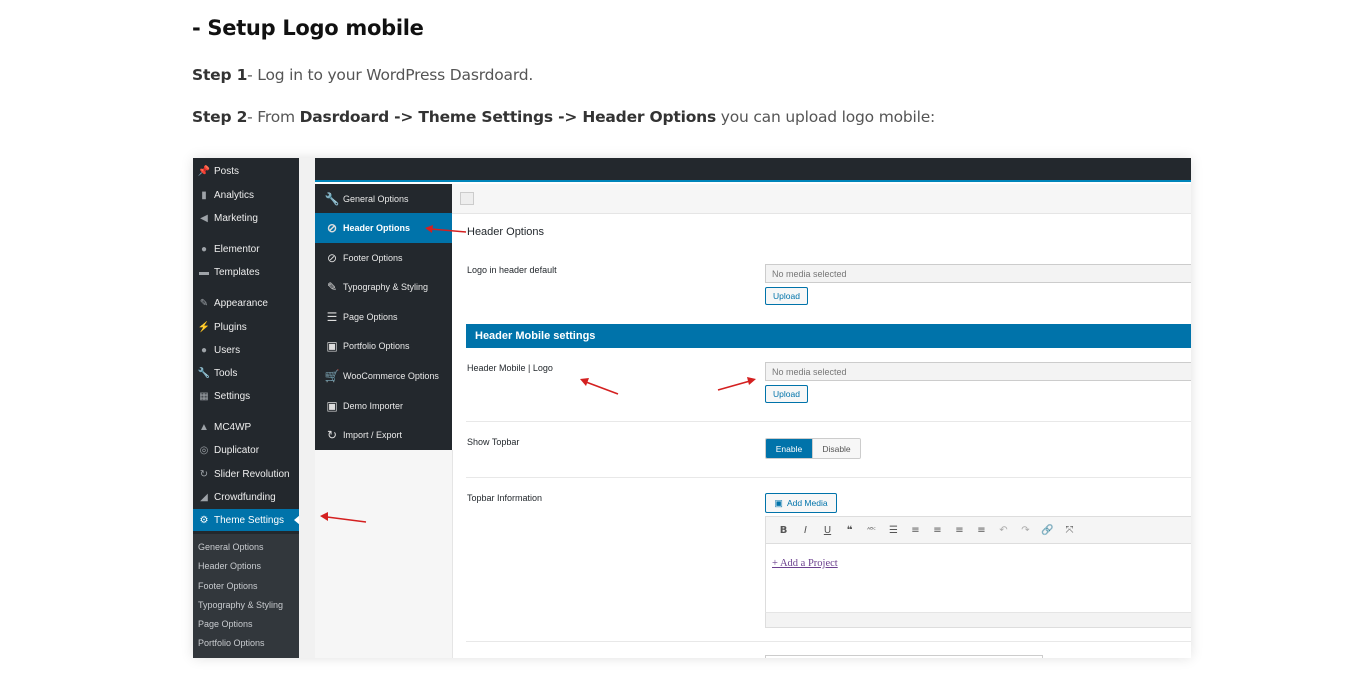 The width and height of the screenshot is (1357, 685). What do you see at coordinates (1069, 530) in the screenshot?
I see `fullscreen-icon: ⤧` at bounding box center [1069, 530].